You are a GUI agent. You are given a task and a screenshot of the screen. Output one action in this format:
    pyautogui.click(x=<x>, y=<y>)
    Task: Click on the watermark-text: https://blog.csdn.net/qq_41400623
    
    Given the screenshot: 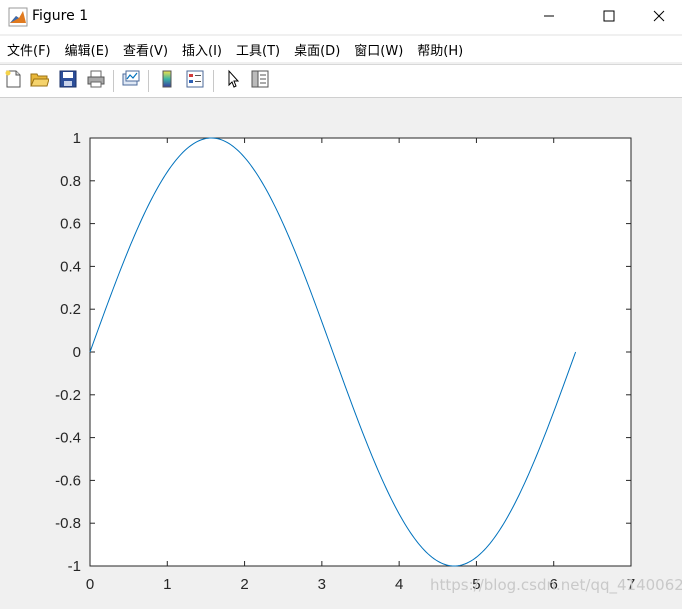 What is the action you would take?
    pyautogui.click(x=556, y=585)
    